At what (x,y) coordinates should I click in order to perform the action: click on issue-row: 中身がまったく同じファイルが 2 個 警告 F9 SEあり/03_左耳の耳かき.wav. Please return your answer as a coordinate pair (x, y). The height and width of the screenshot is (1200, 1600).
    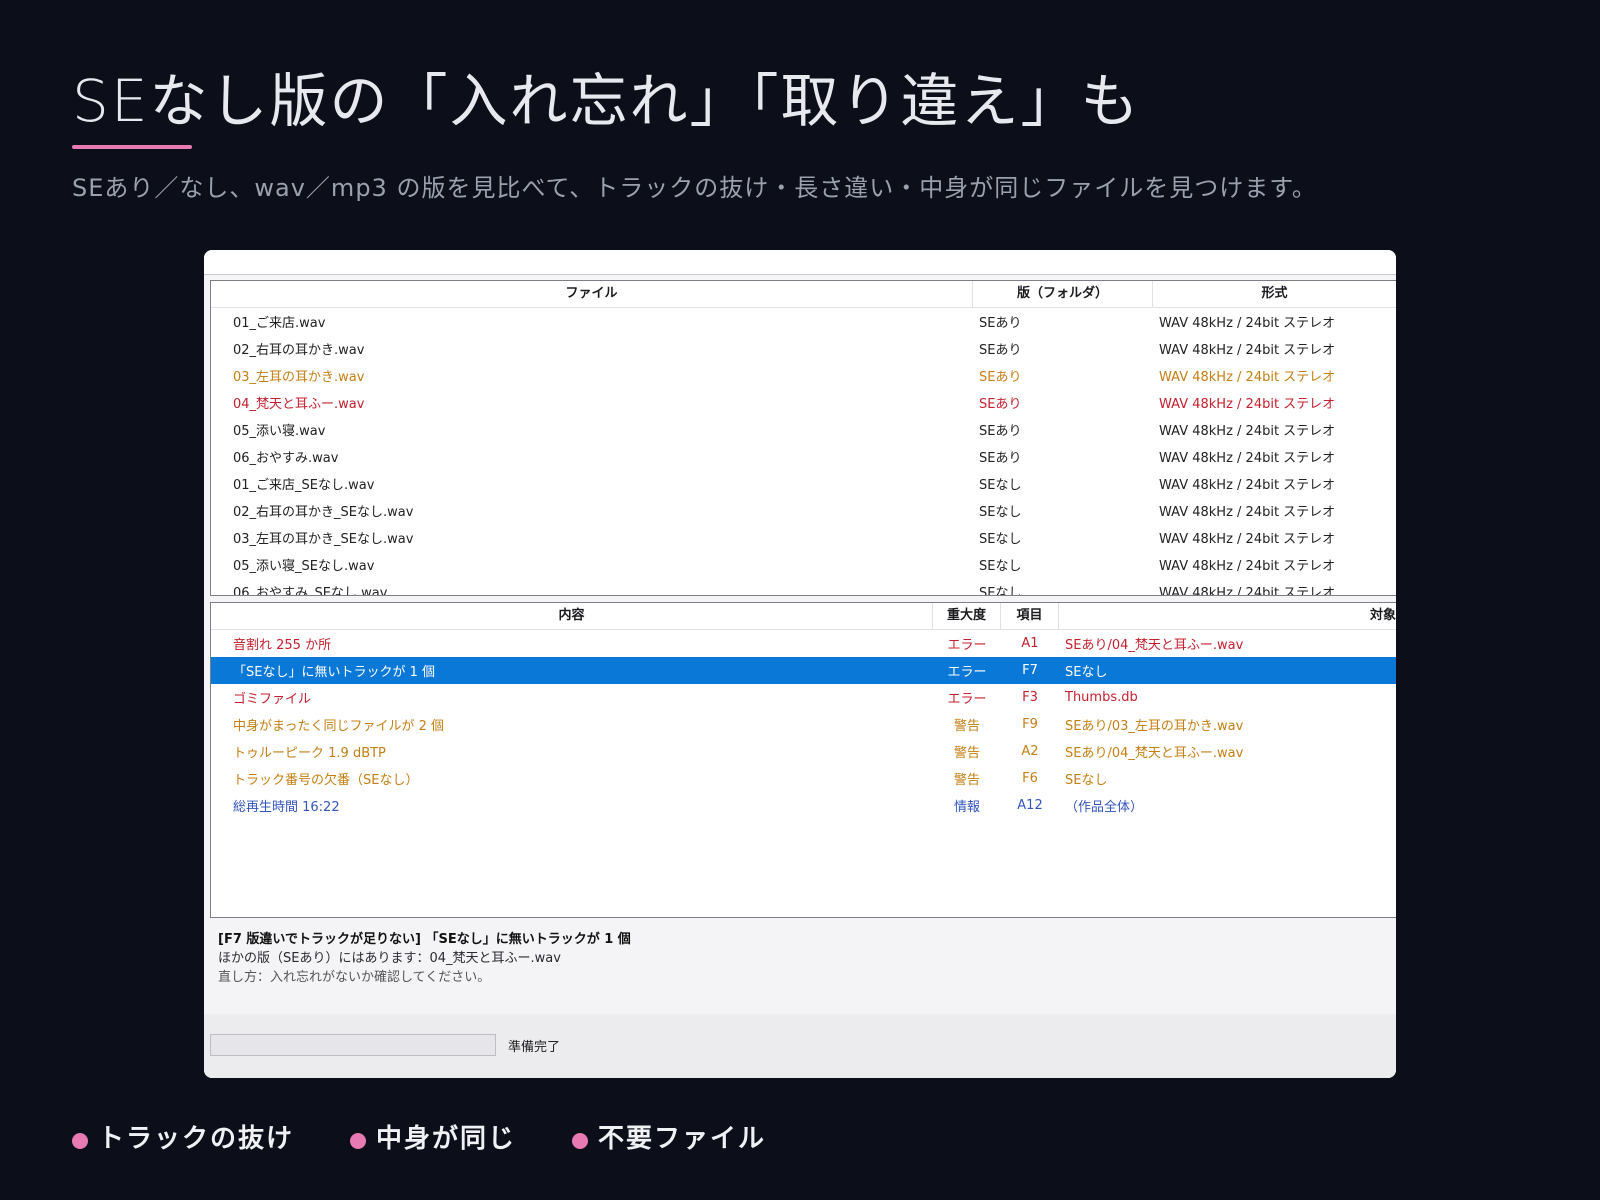
    Looking at the image, I should click on (803, 724).